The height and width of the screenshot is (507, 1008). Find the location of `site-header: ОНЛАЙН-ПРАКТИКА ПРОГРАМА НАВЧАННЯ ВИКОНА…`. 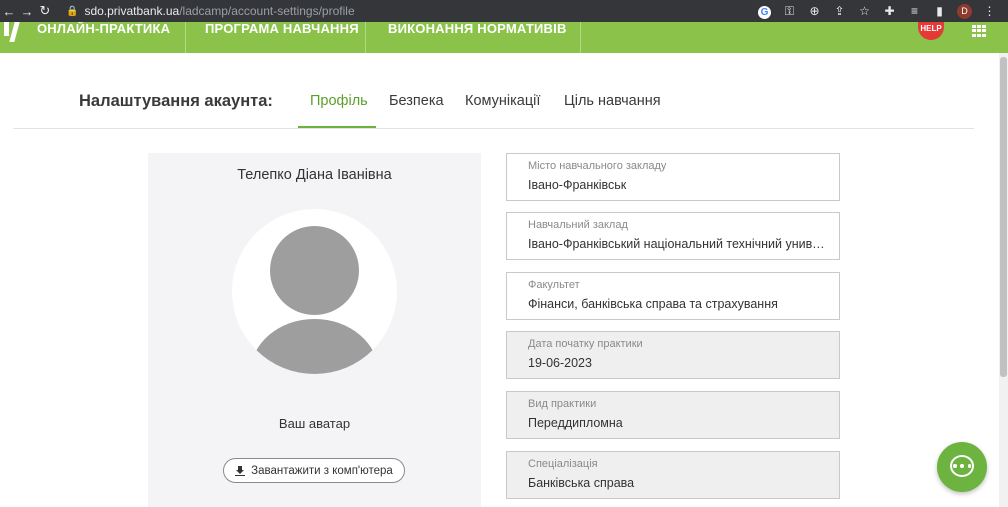

site-header: ОНЛАЙН-ПРАКТИКА ПРОГРАМА НАВЧАННЯ ВИКОНА… is located at coordinates (504, 37).